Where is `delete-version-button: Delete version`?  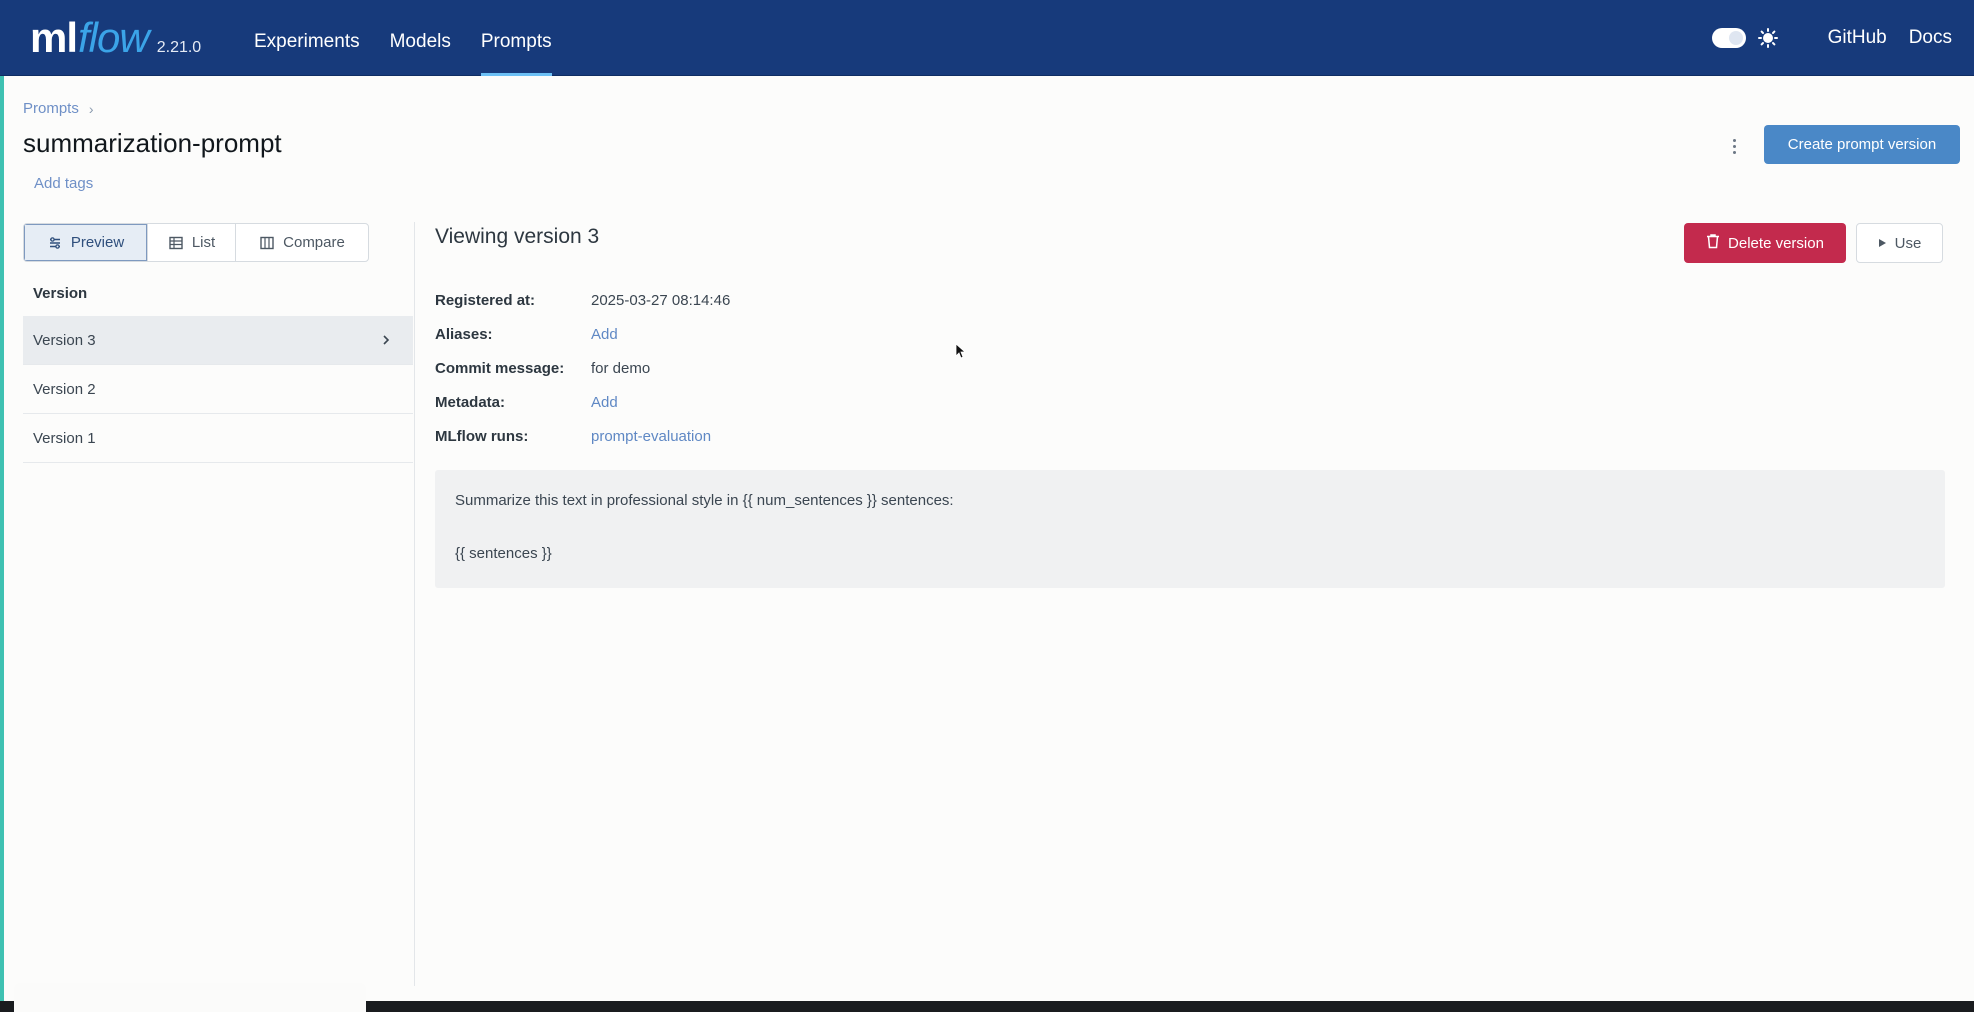 delete-version-button: Delete version is located at coordinates (1765, 243).